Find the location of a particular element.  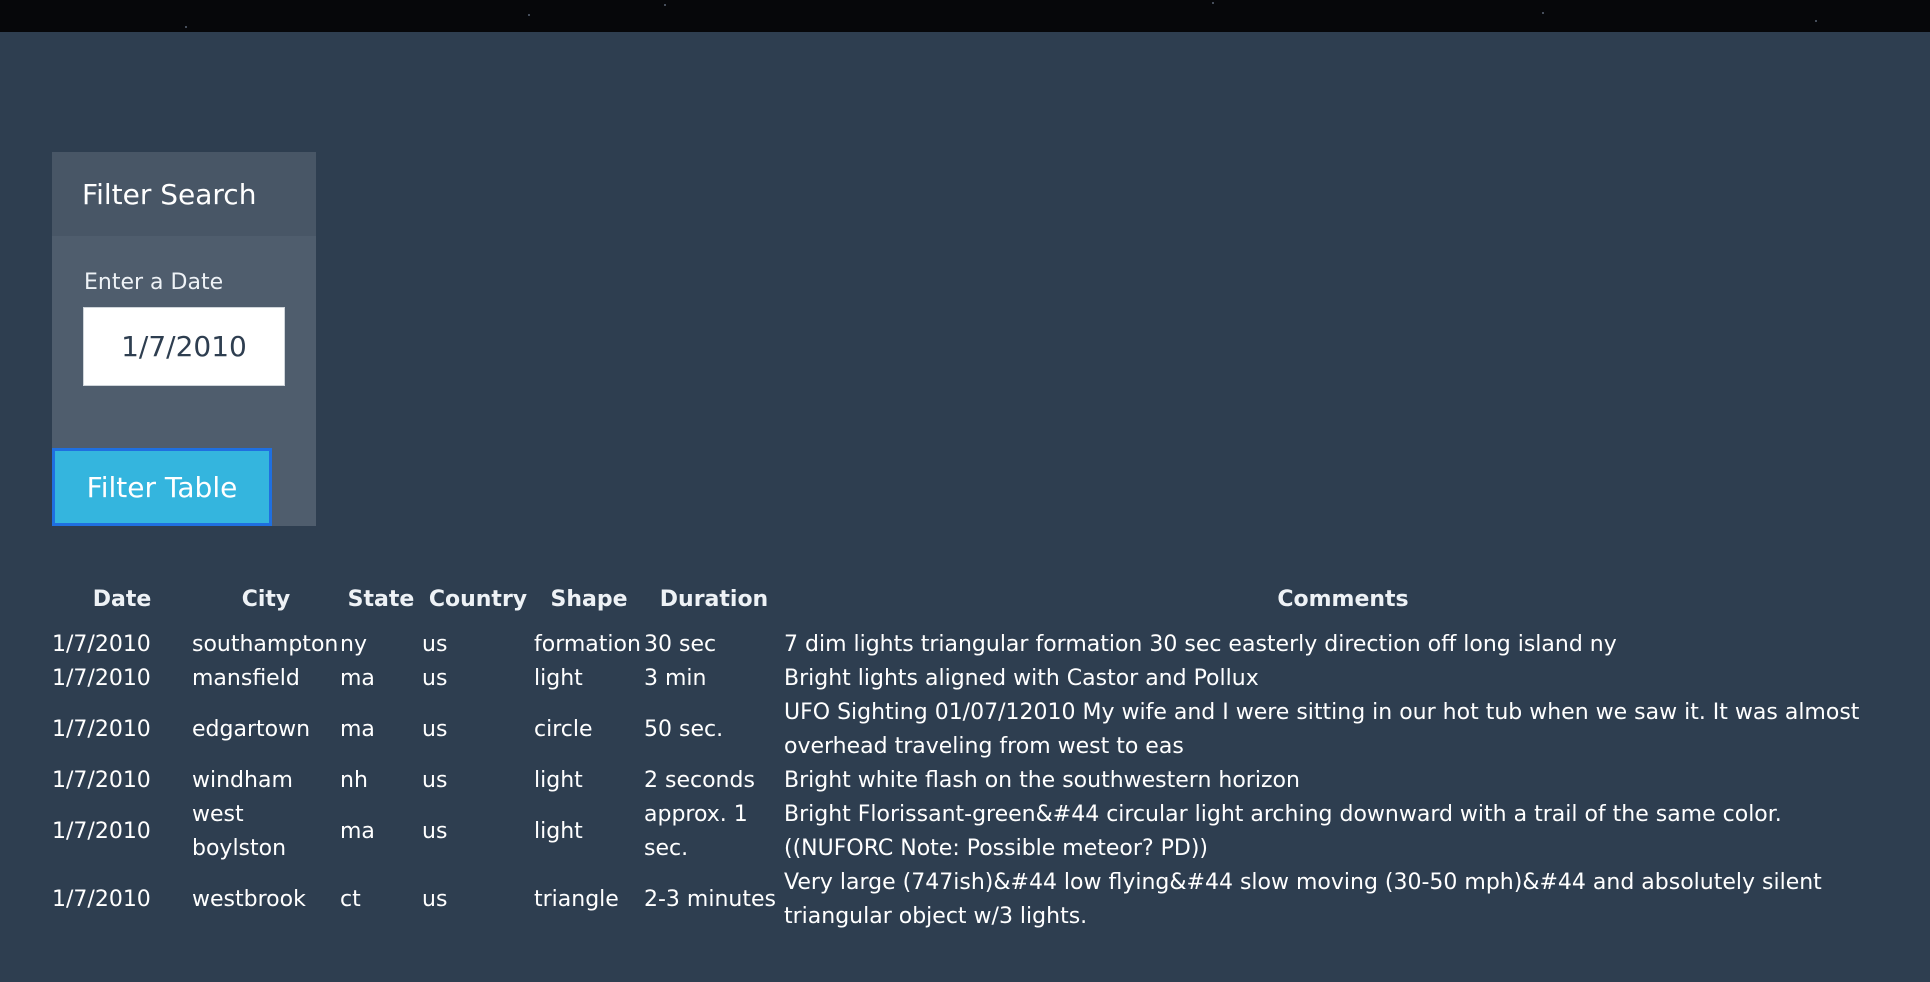

cell-shape: triangle is located at coordinates (576, 899).